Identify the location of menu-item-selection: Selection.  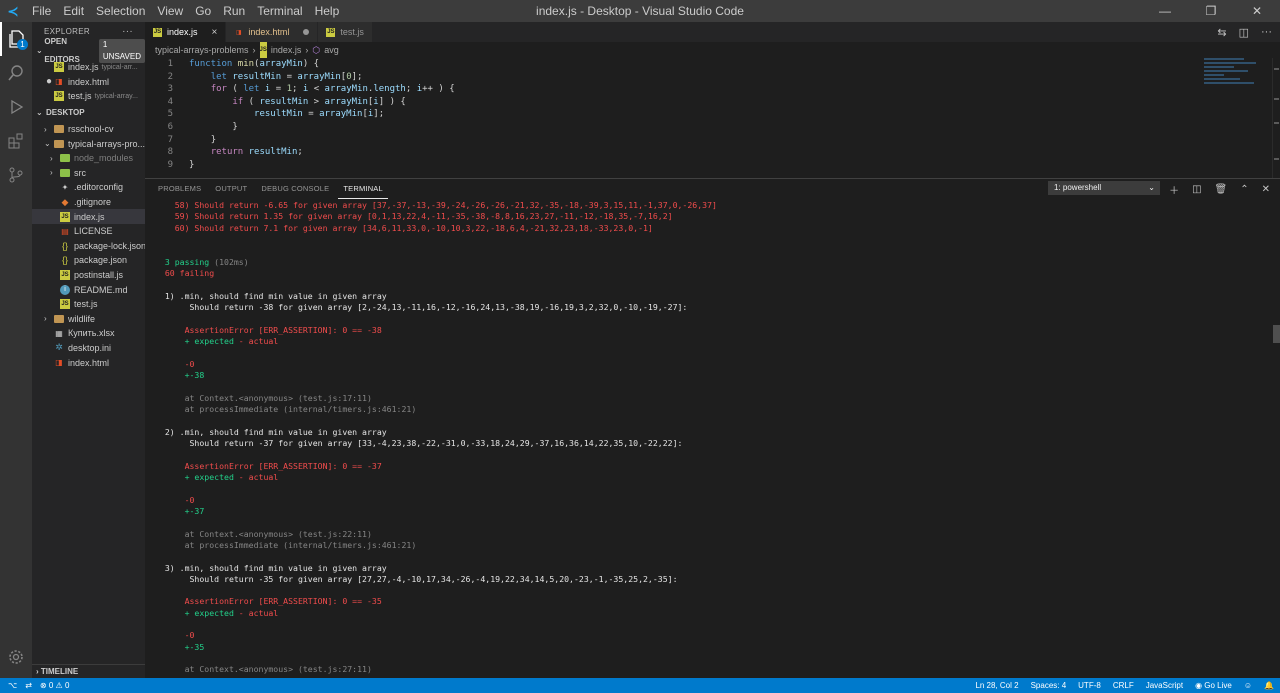
(120, 11).